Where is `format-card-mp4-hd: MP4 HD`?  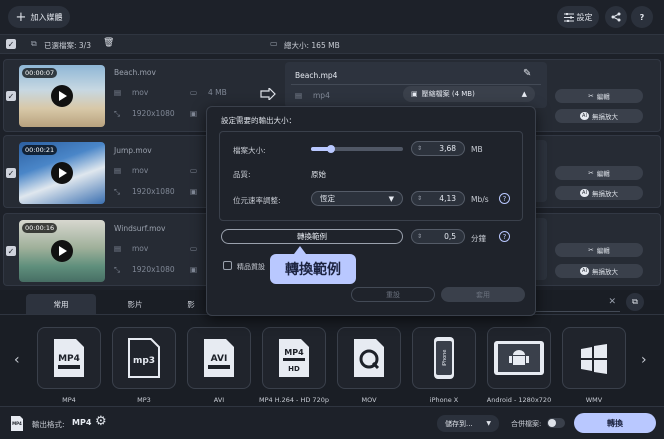 format-card-mp4-hd: MP4 HD is located at coordinates (294, 358).